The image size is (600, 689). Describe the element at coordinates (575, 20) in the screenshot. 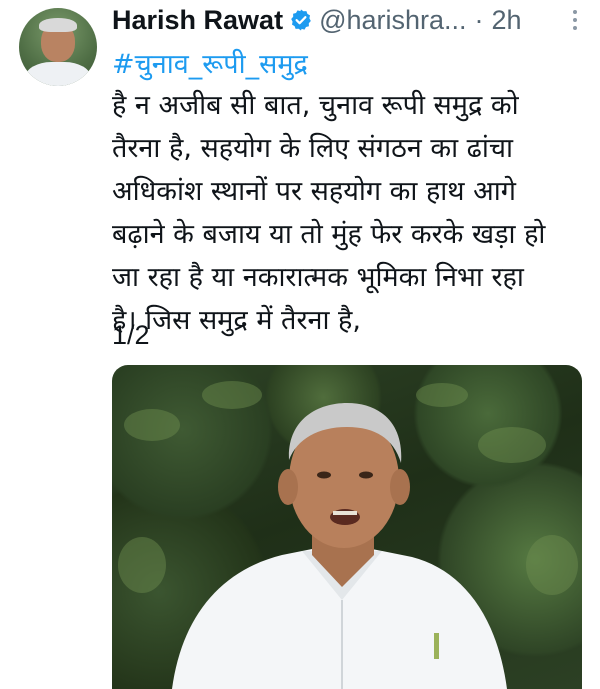

I see `more-options-icon` at that location.